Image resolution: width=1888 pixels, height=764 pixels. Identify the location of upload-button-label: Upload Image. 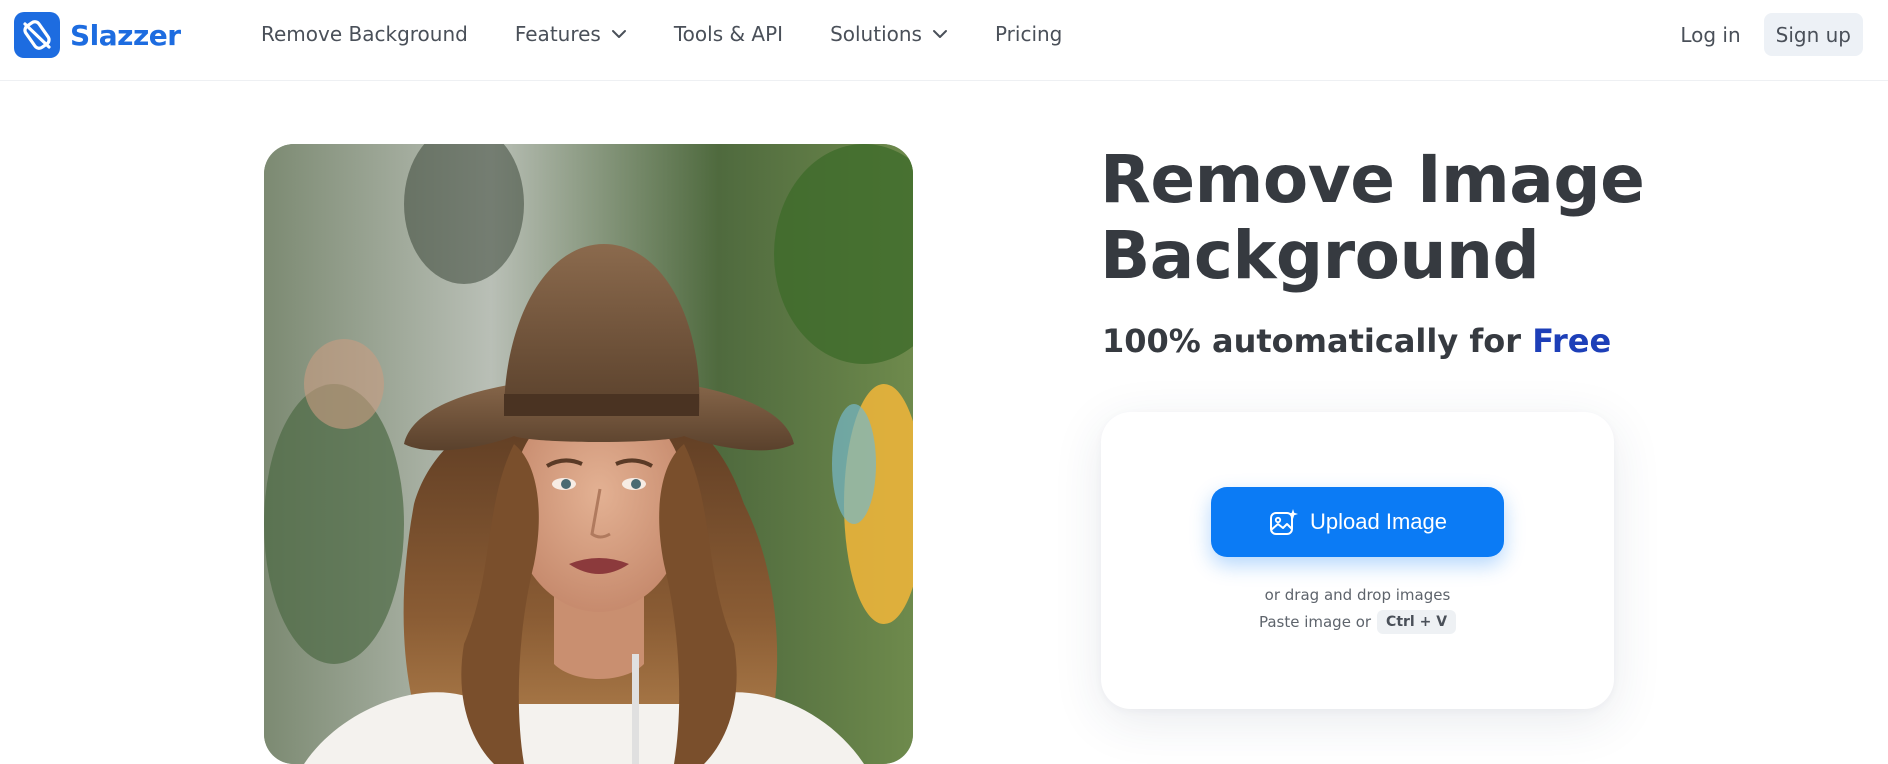
(1378, 521).